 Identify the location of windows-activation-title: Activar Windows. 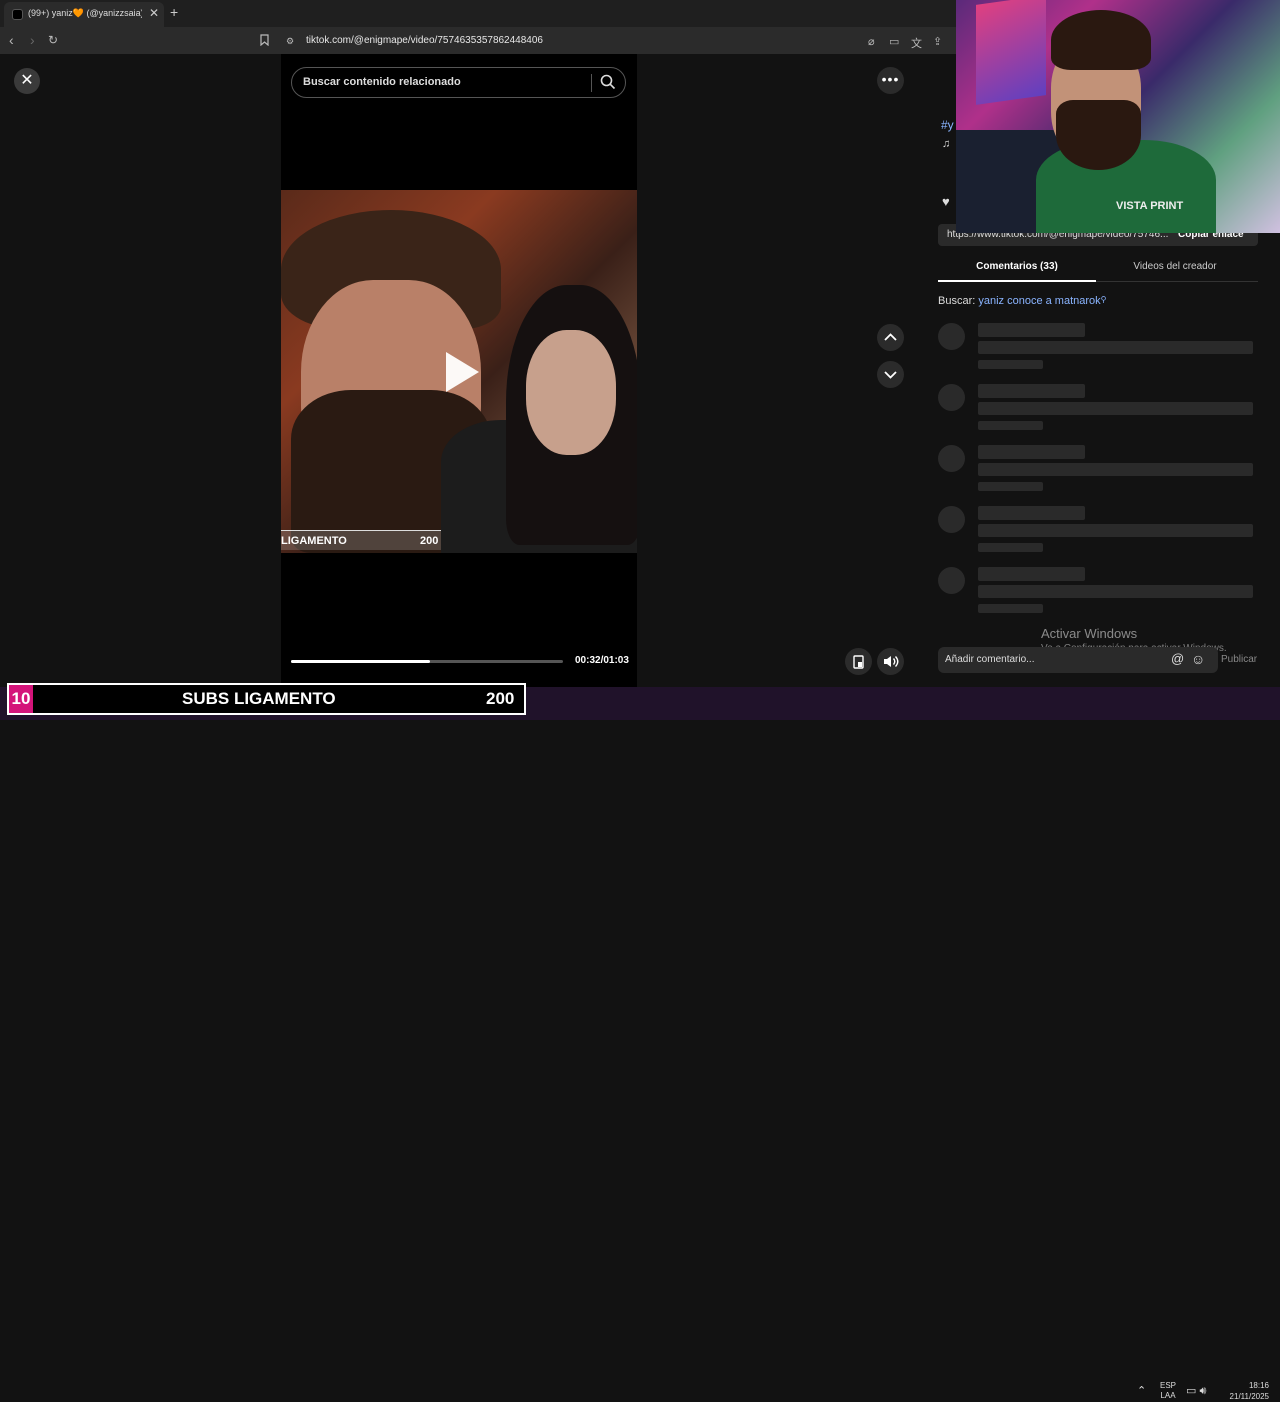
(1089, 633).